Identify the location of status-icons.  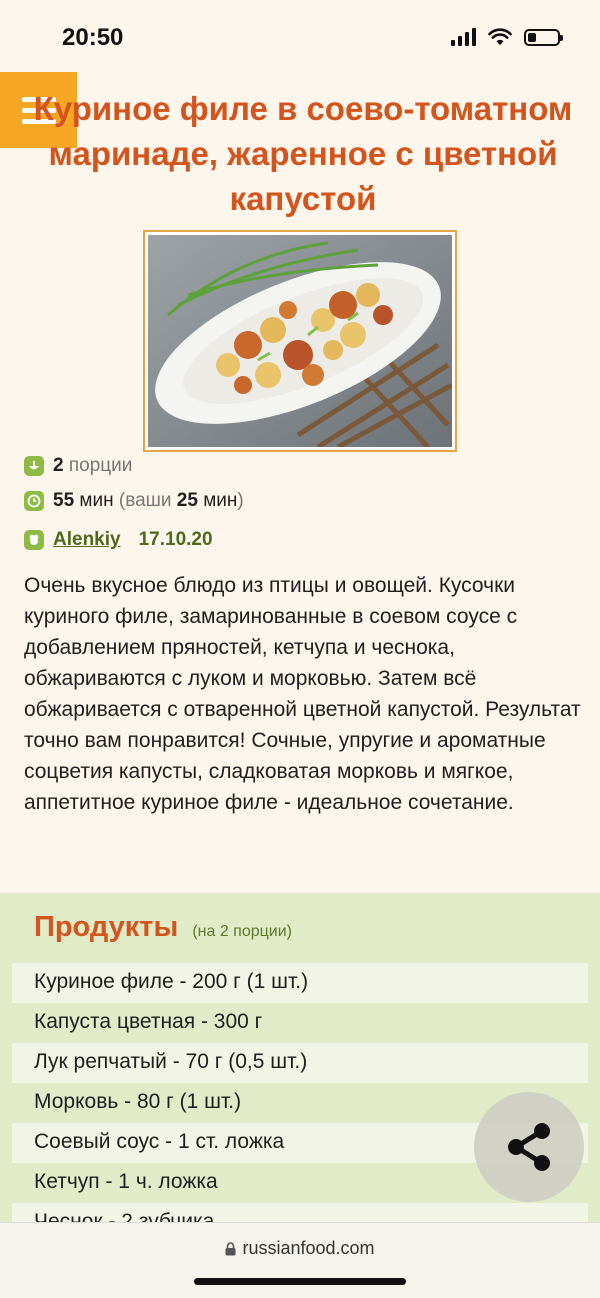
(507, 37).